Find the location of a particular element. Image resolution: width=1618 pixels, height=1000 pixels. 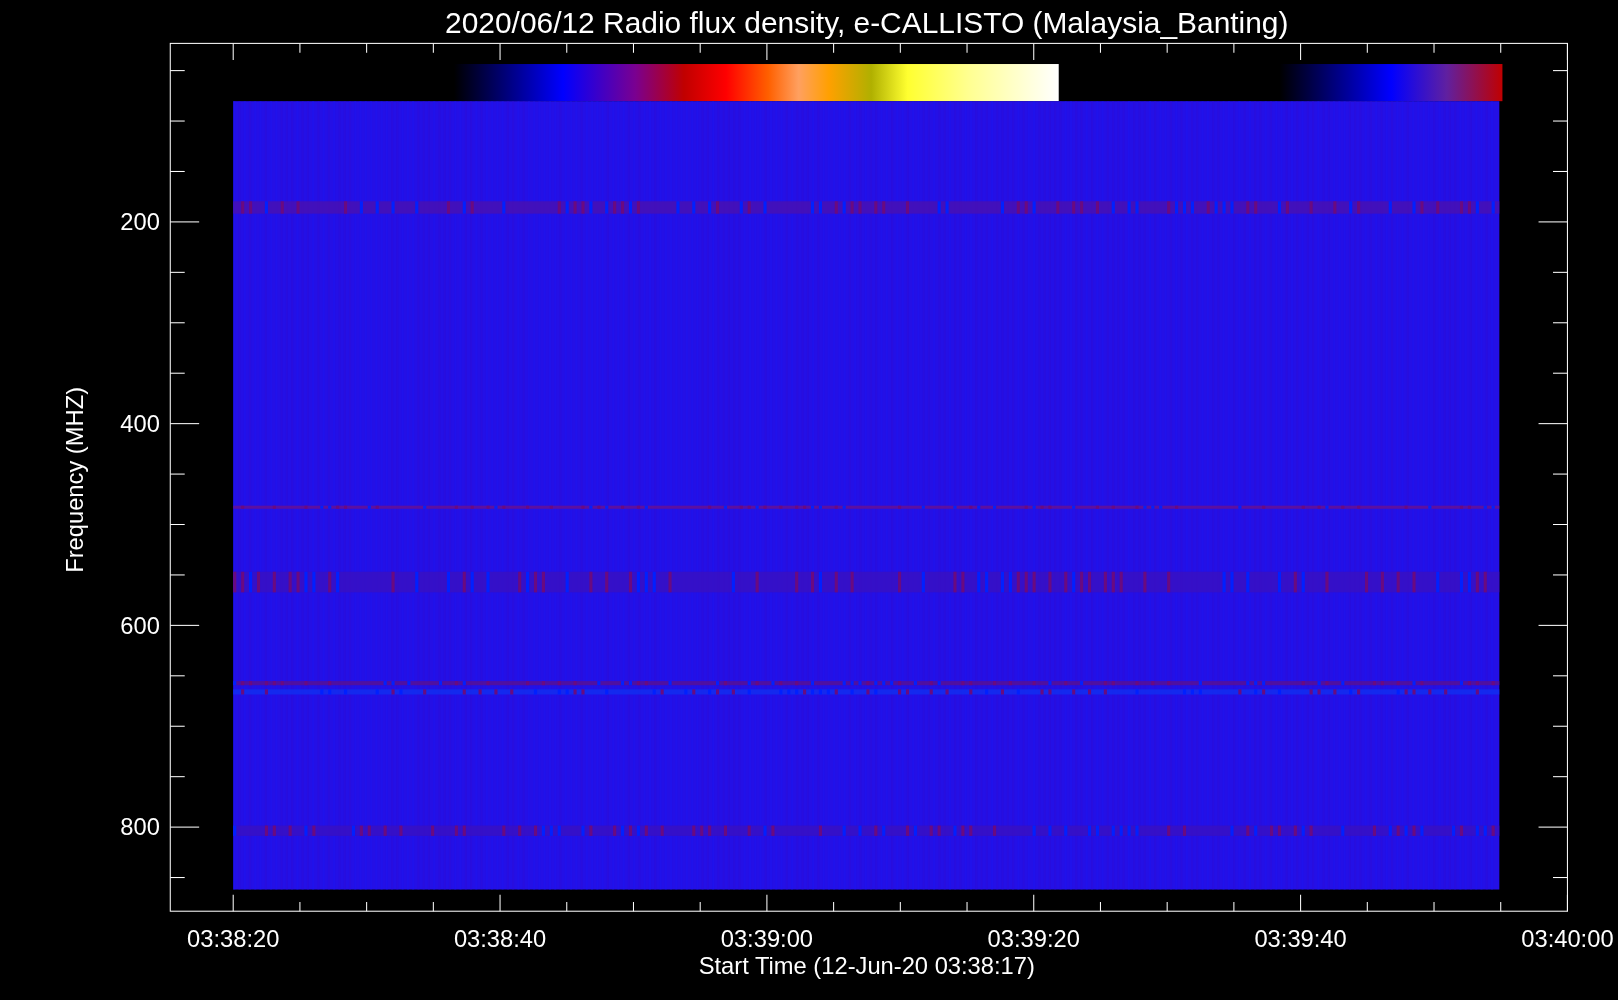

axis-label: Frequency (MHZ) is located at coordinates (74, 479).